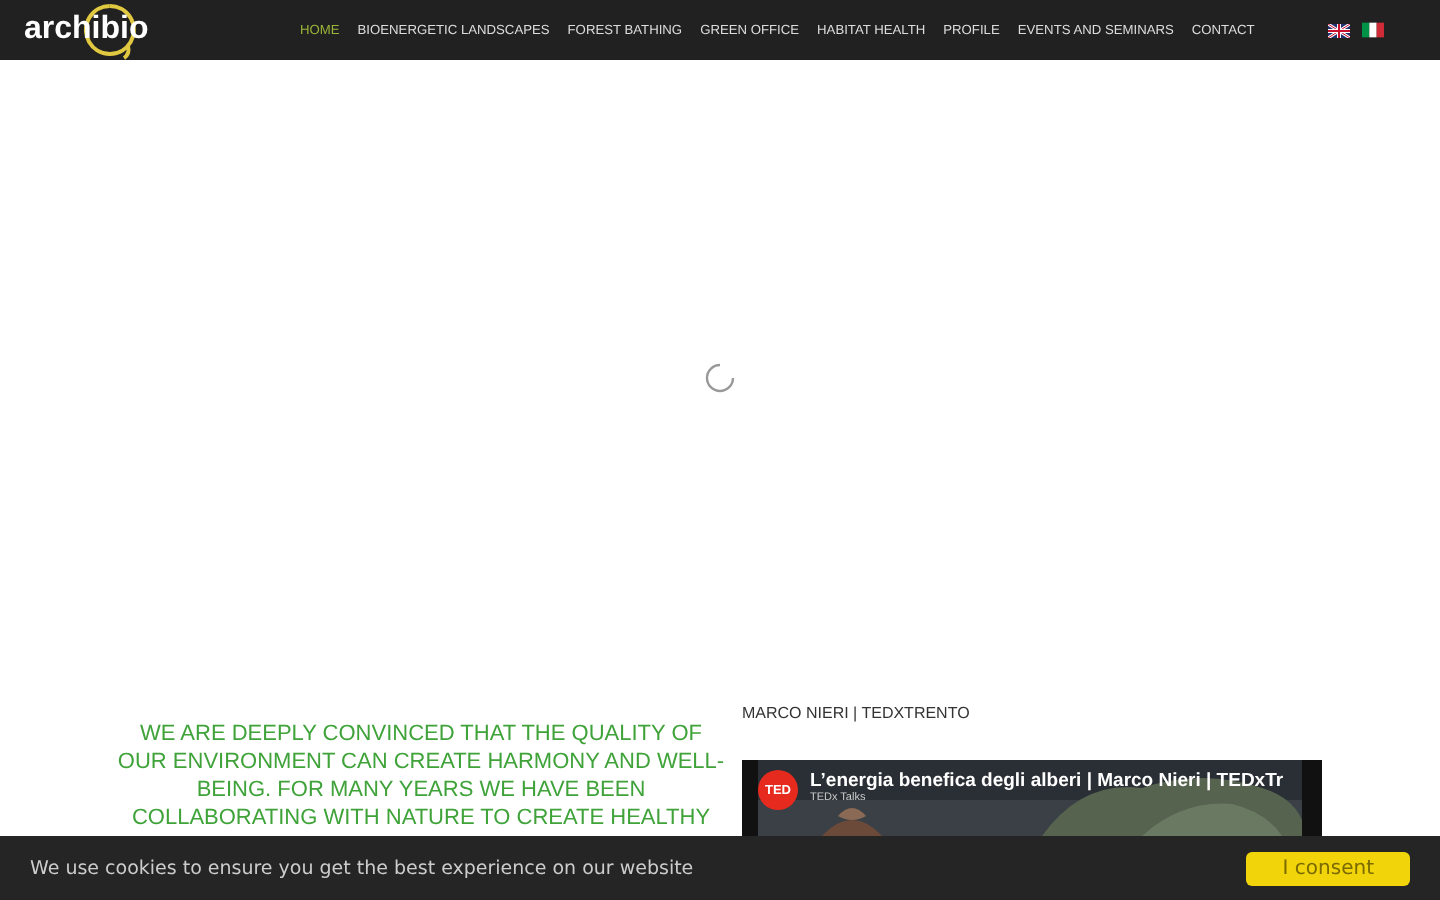 This screenshot has height=900, width=1440. I want to click on consent-button: I consent, so click(1328, 868).